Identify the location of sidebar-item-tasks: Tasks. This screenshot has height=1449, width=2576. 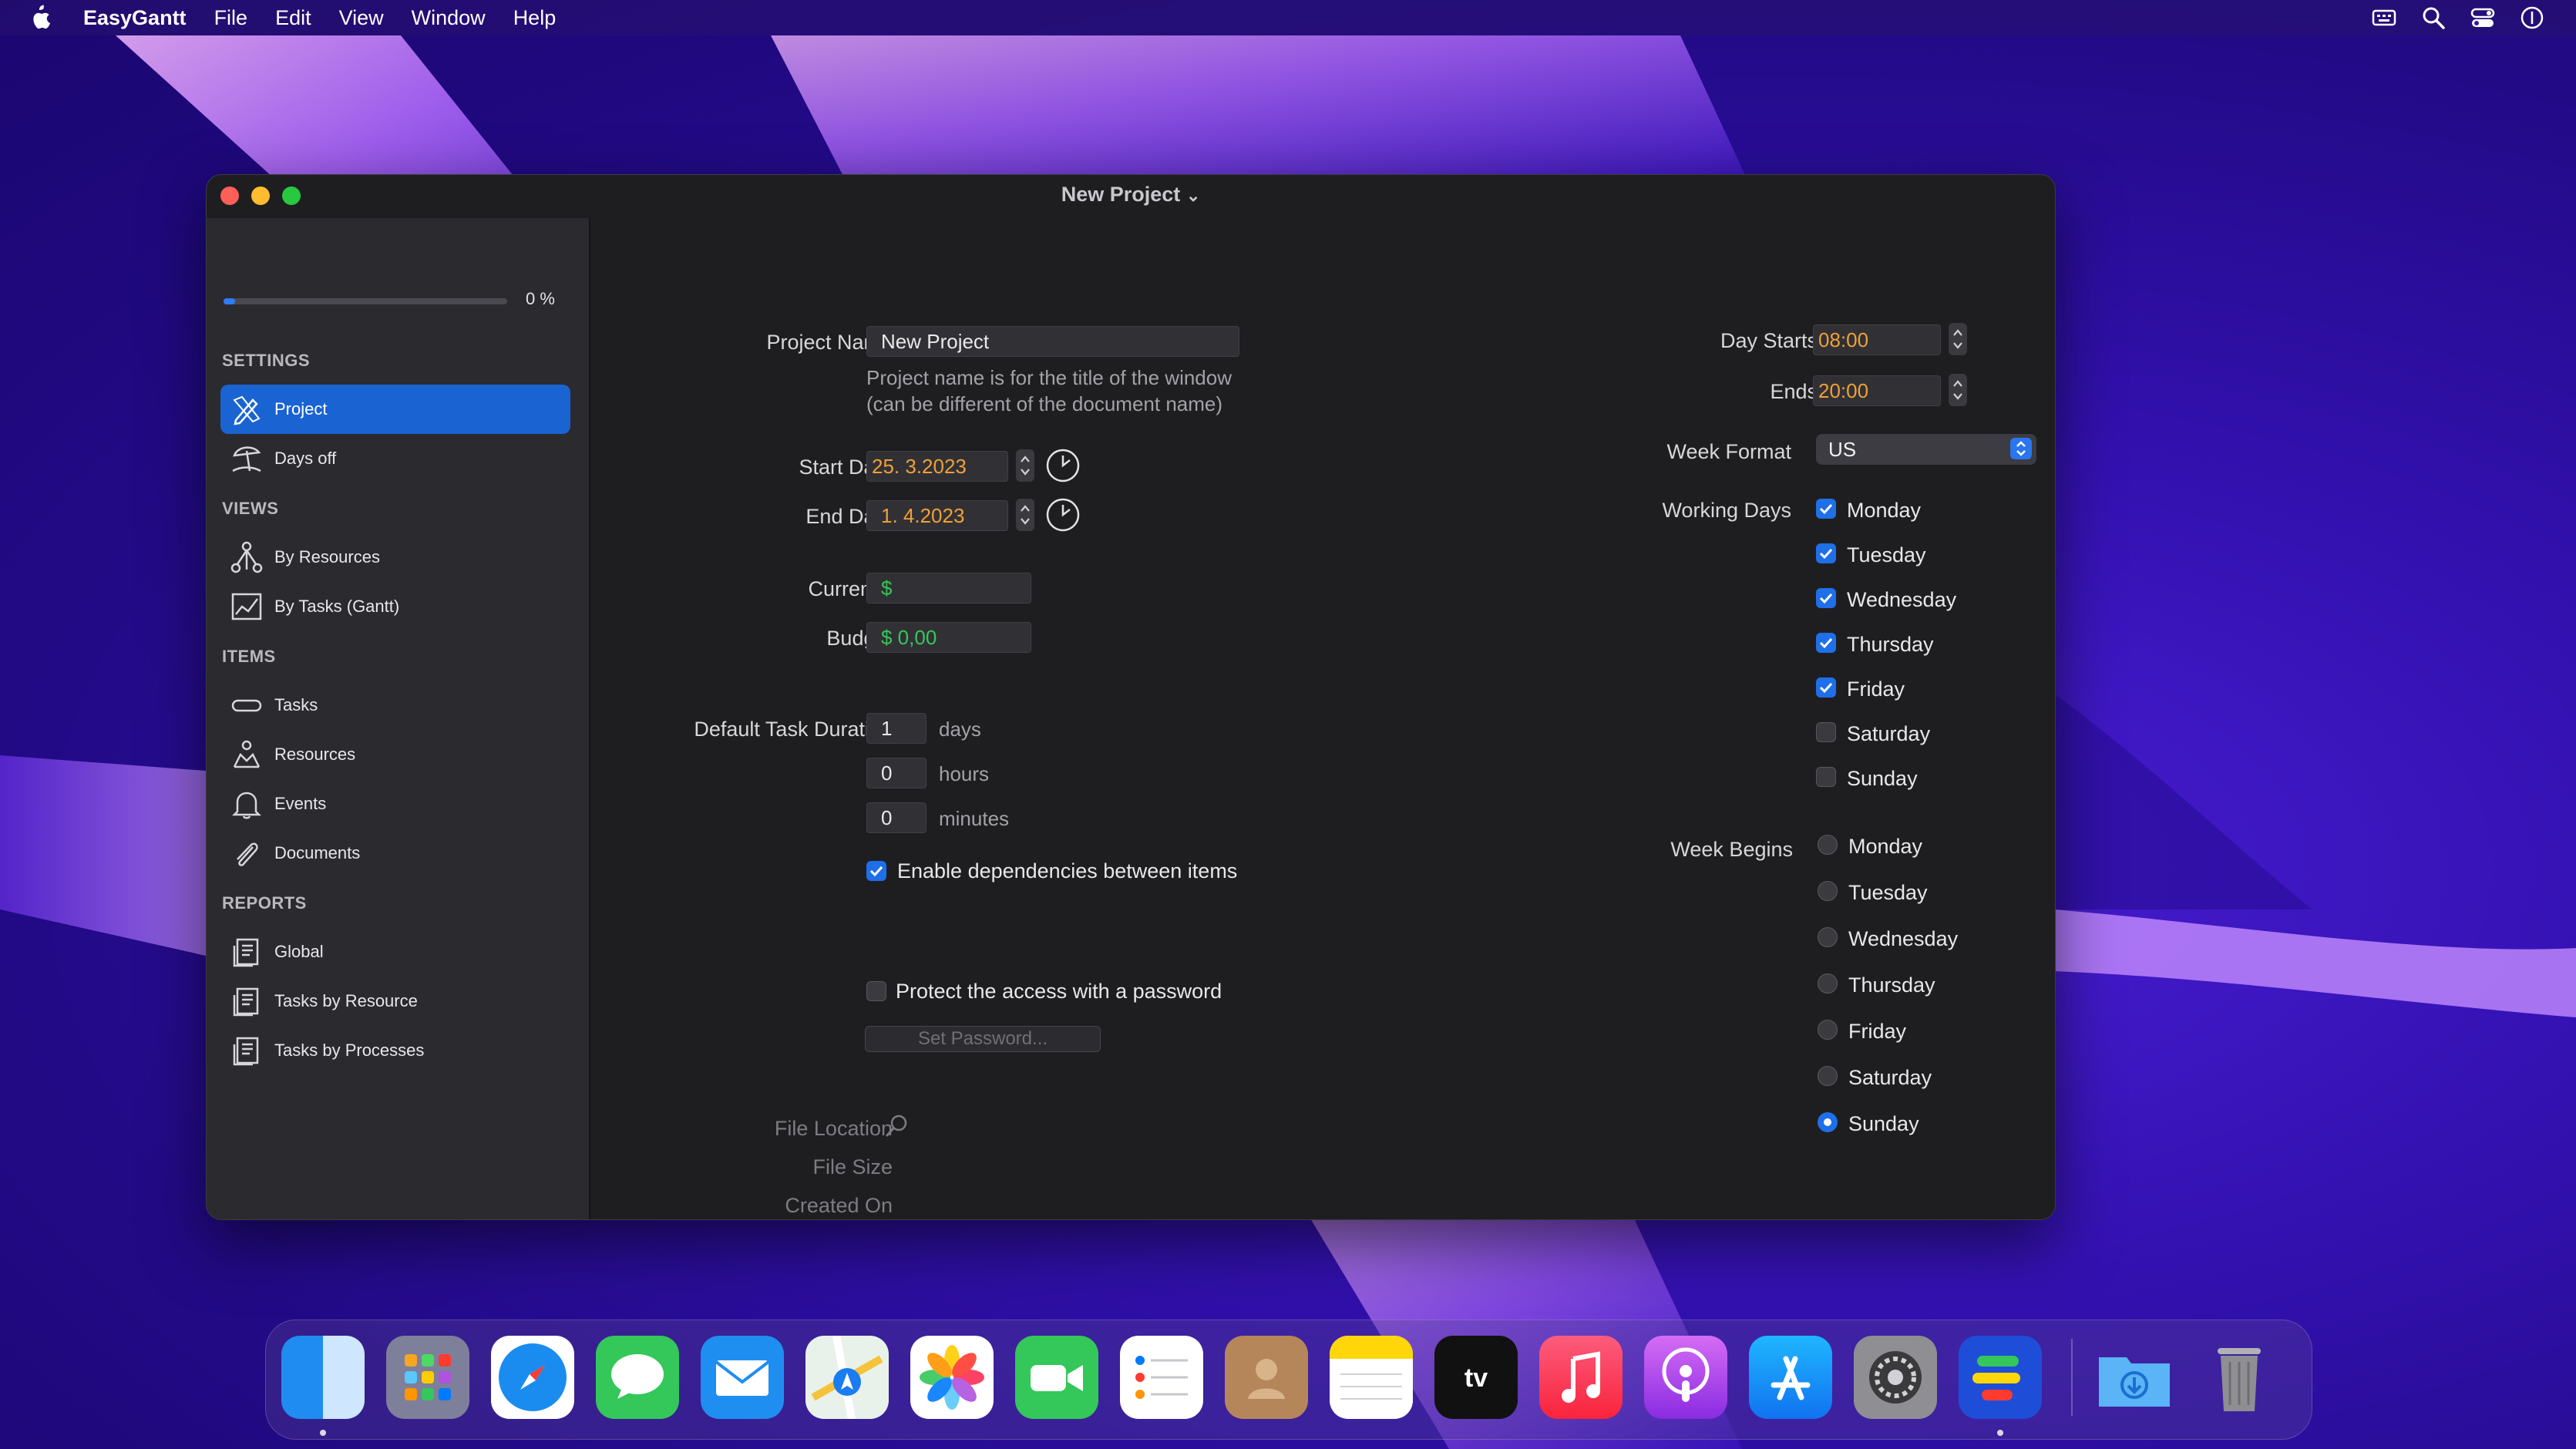
(395, 705).